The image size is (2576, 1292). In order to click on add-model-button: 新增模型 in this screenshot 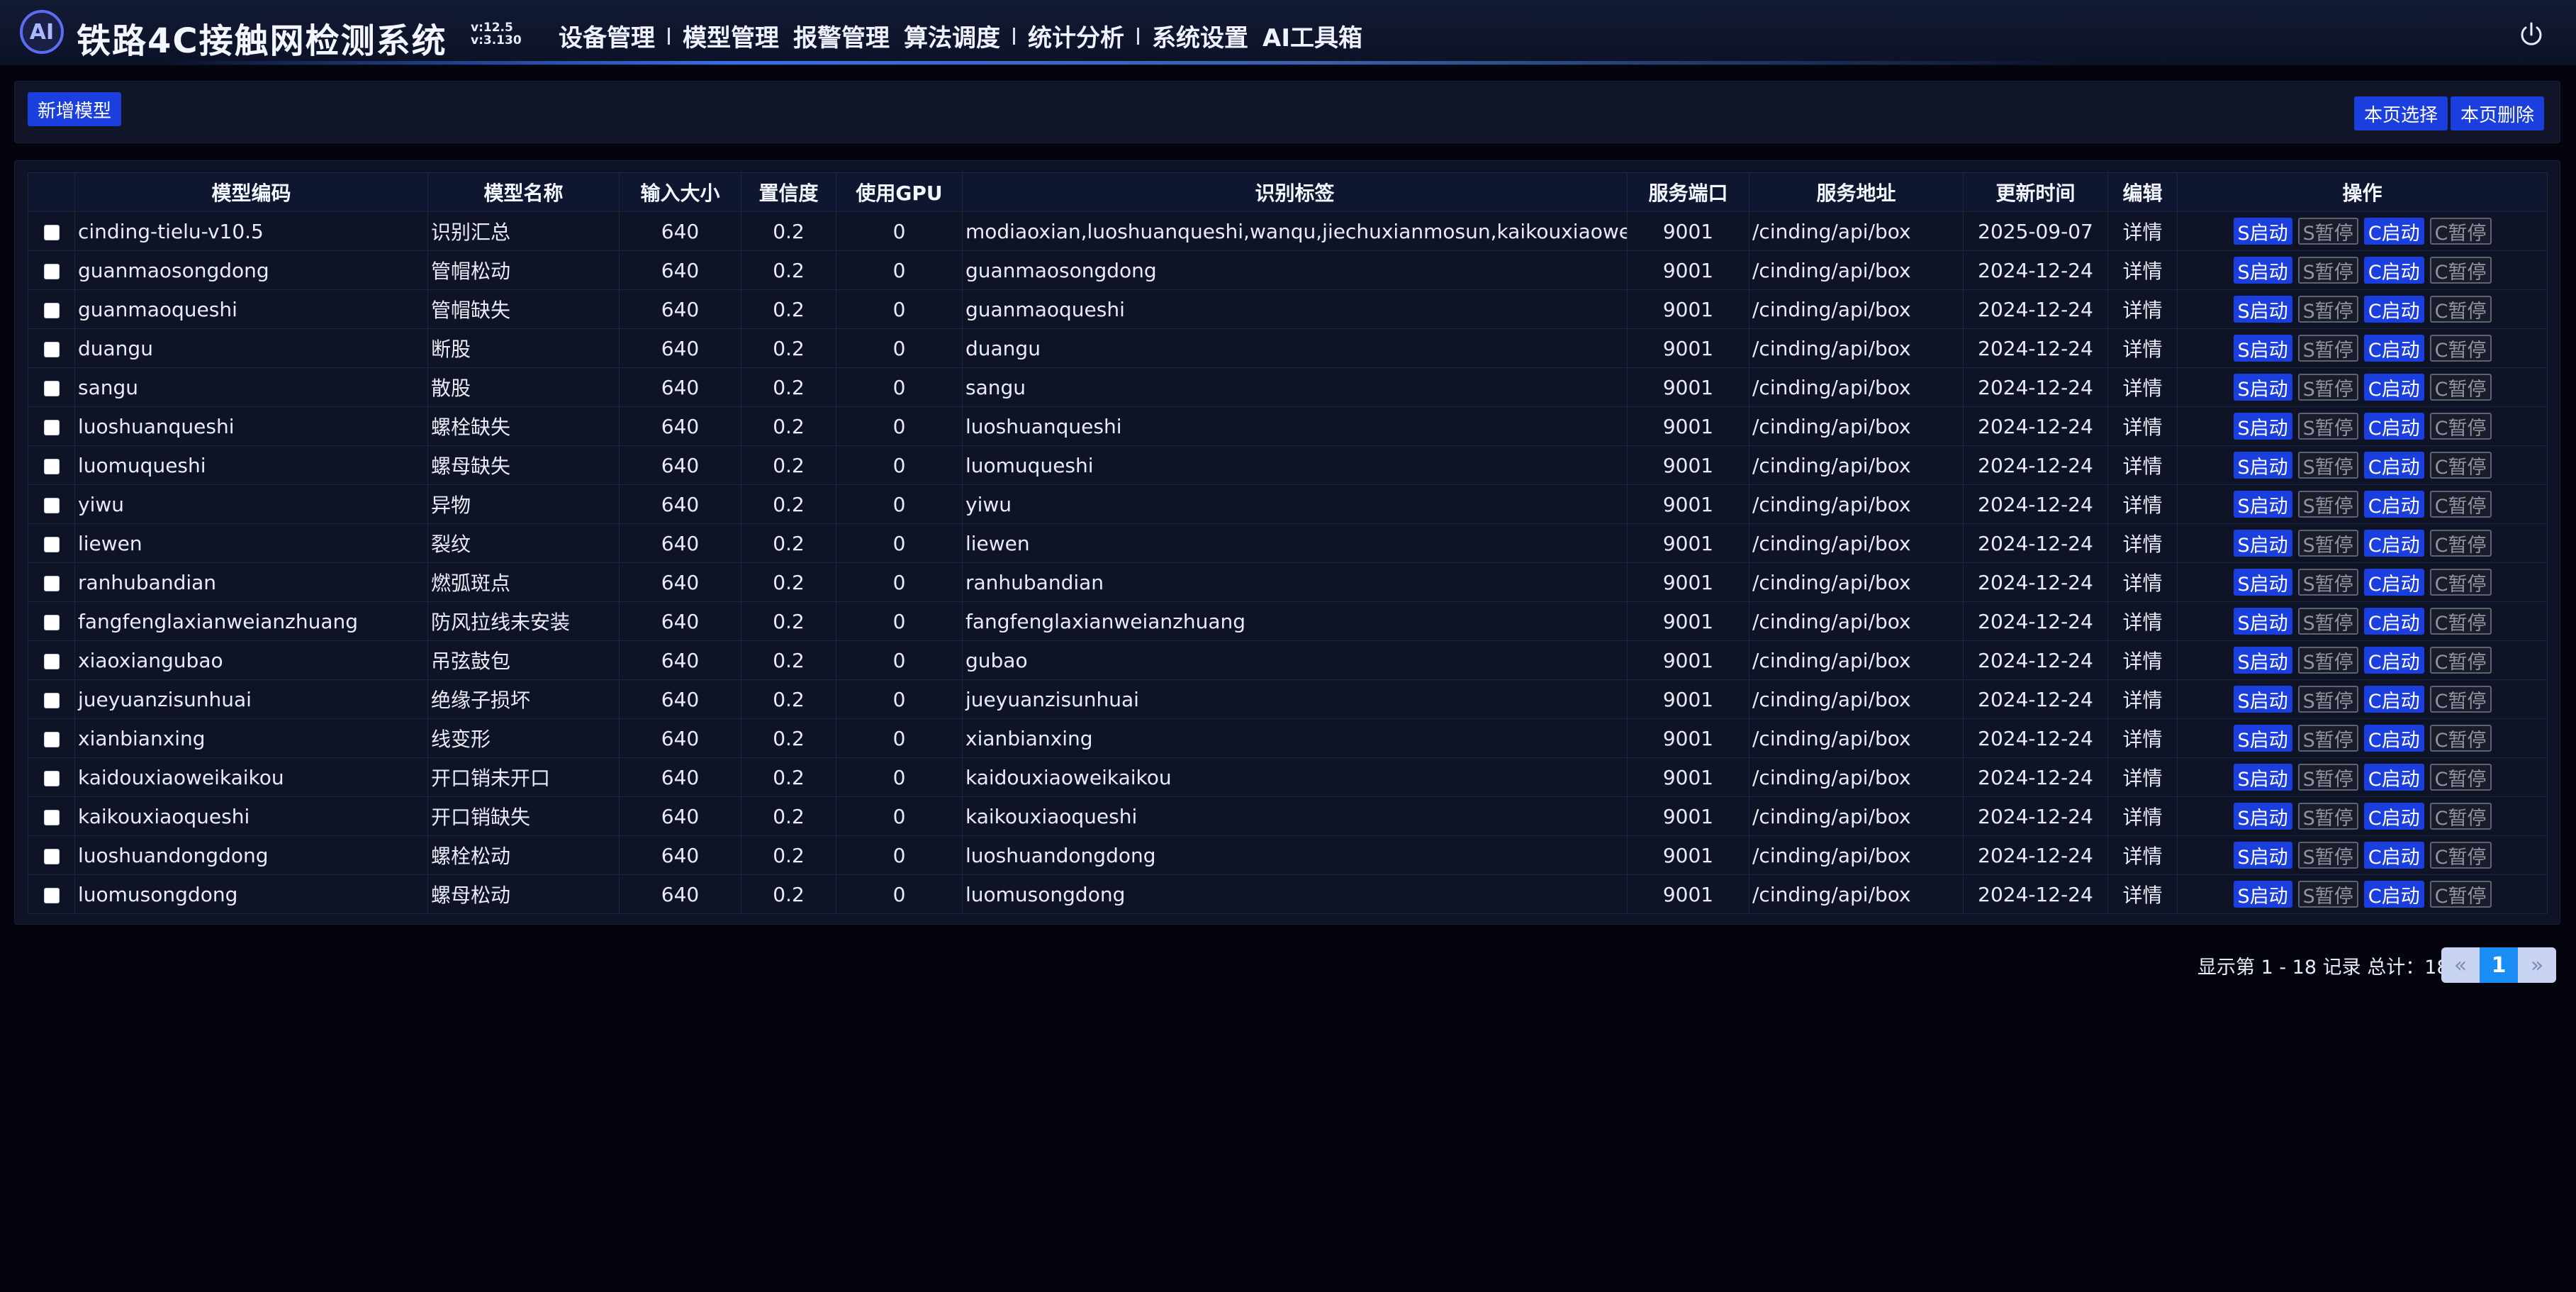, I will do `click(75, 109)`.